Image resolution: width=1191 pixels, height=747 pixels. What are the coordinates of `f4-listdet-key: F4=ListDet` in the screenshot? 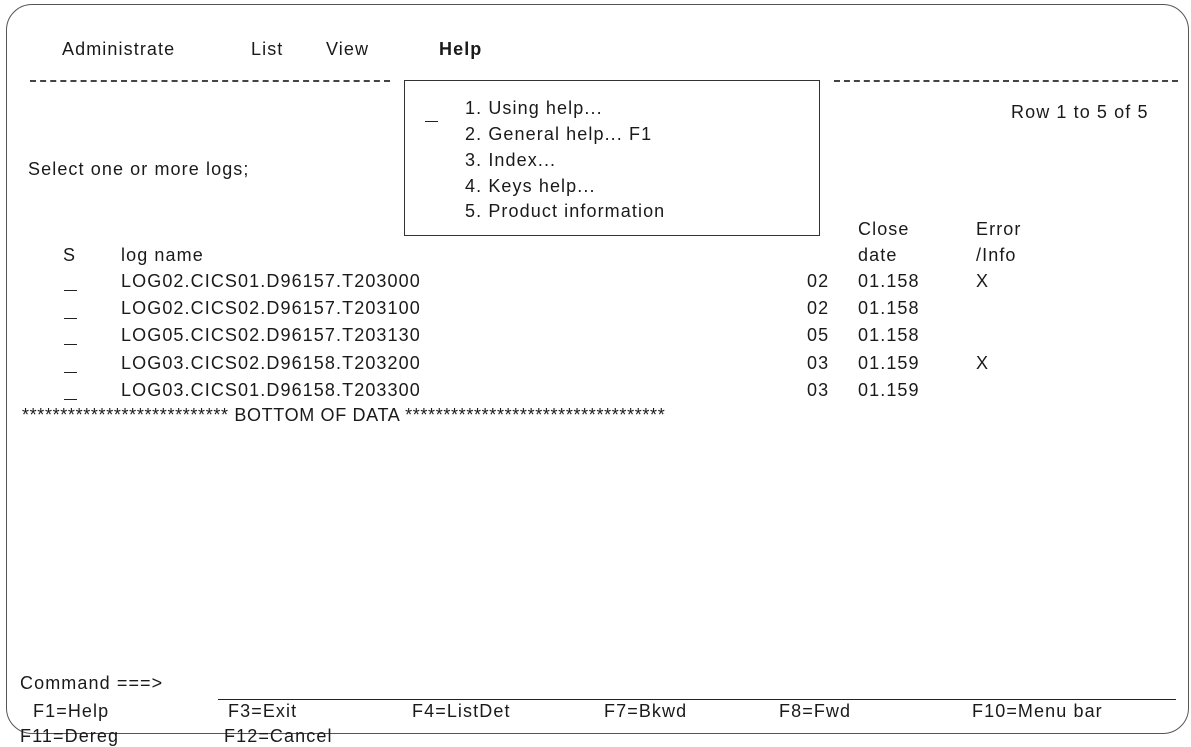 It's located at (461, 711).